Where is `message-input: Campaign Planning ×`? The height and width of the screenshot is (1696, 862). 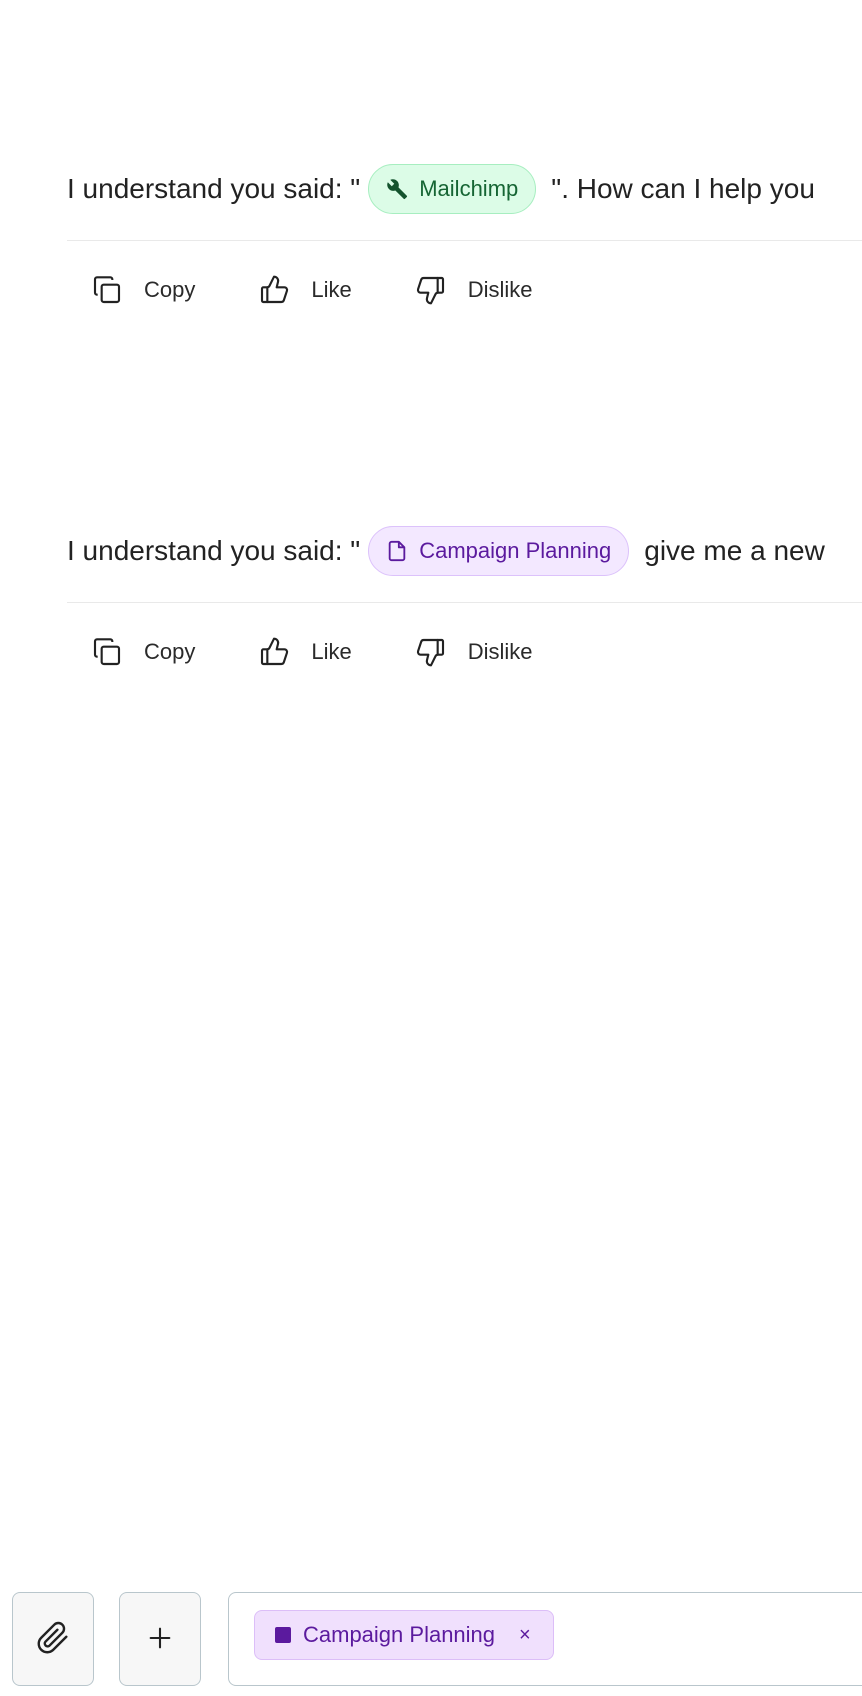
message-input: Campaign Planning × is located at coordinates (545, 1639).